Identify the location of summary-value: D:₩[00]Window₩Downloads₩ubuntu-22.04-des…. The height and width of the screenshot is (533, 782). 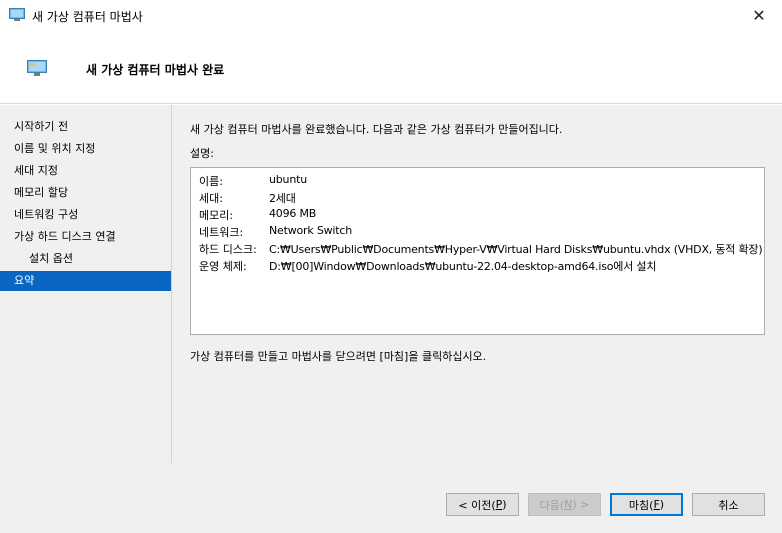
(463, 266).